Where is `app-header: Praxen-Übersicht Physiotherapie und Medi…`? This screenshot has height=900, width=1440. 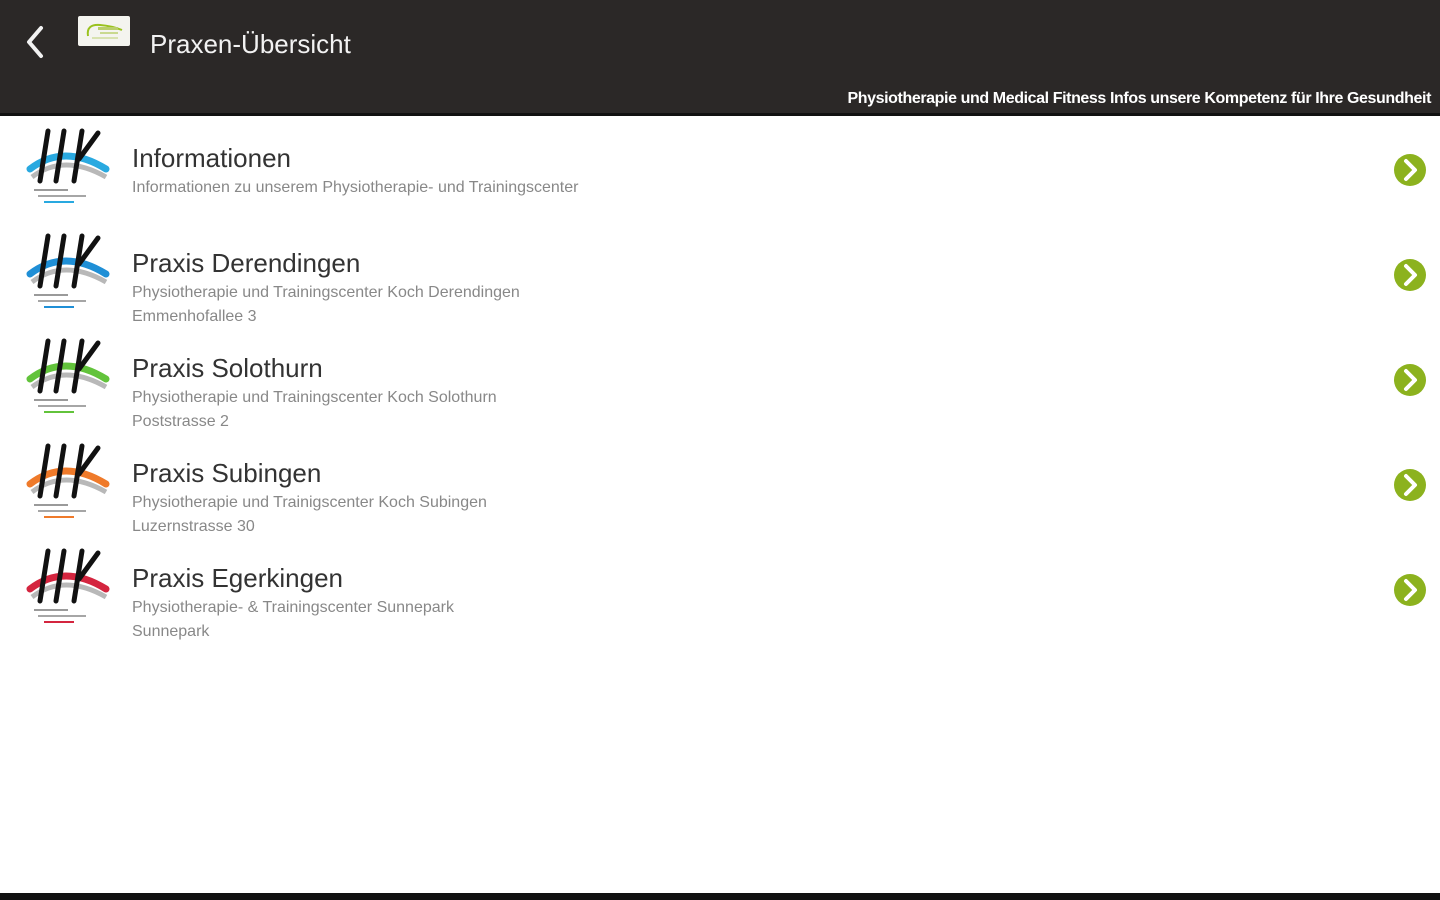 app-header: Praxen-Übersicht Physiotherapie und Medi… is located at coordinates (720, 58).